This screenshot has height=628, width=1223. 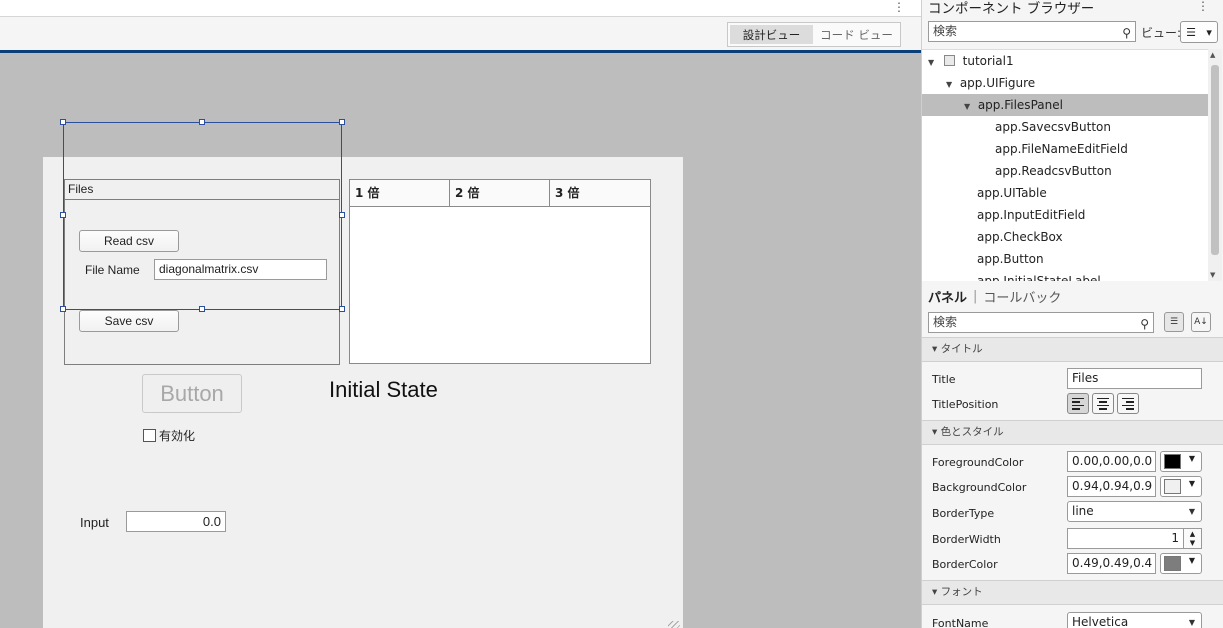 I want to click on enable-checkbox: 有効化, so click(x=169, y=435).